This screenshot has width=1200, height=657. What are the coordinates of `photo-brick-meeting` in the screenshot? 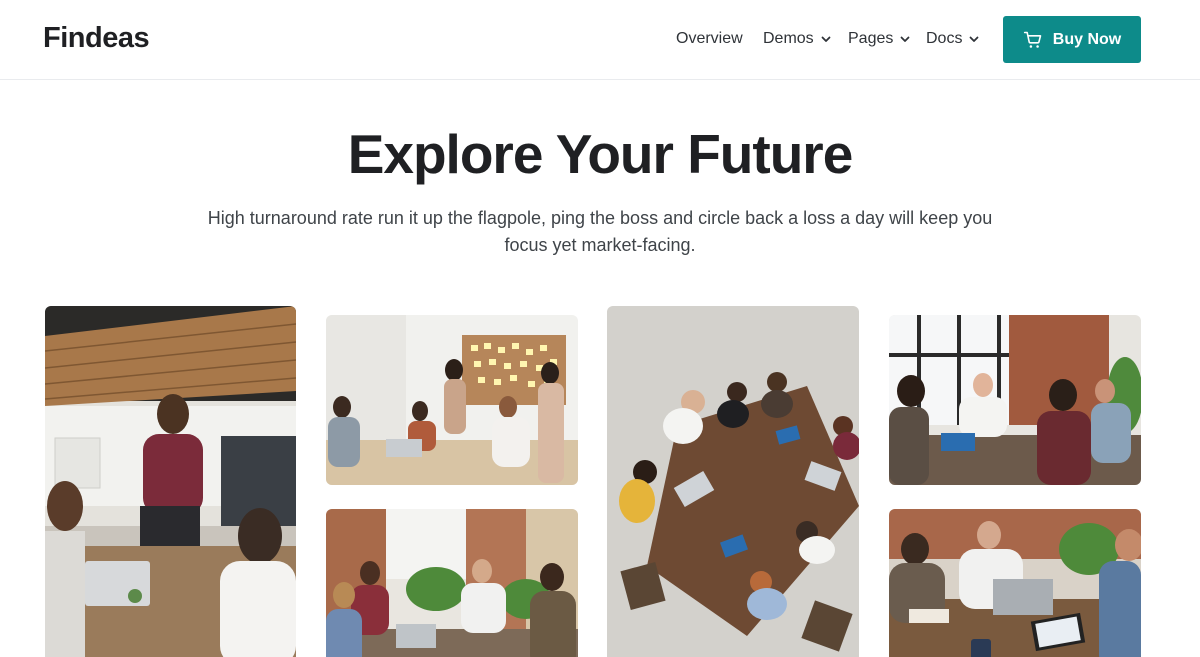 It's located at (452, 583).